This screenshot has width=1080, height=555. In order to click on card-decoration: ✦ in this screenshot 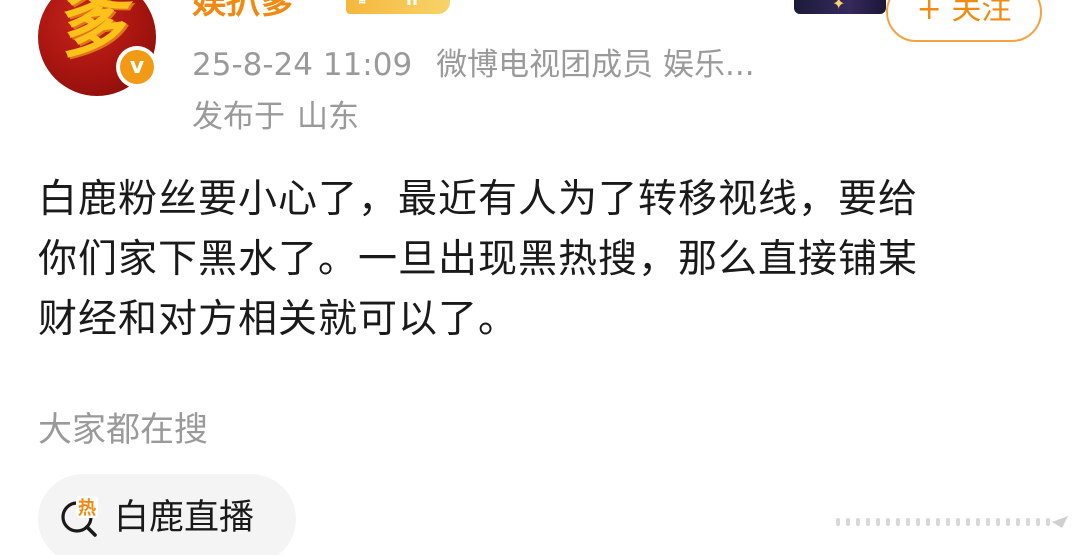, I will do `click(840, 7)`.